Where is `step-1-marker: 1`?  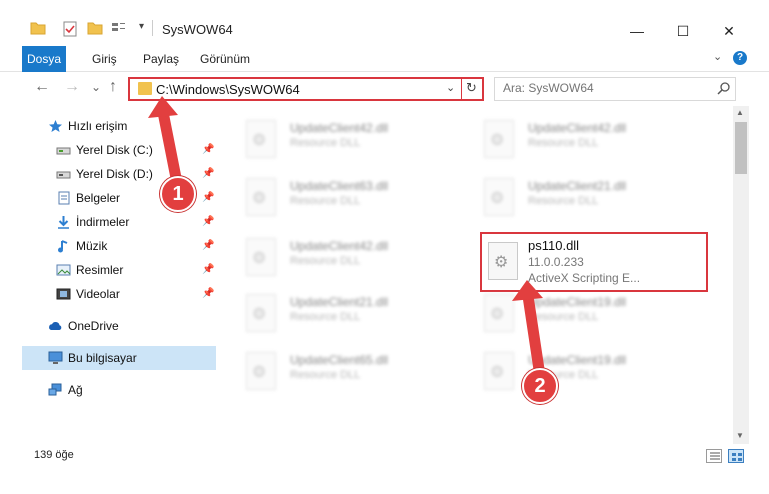
step-1-marker: 1 is located at coordinates (178, 194).